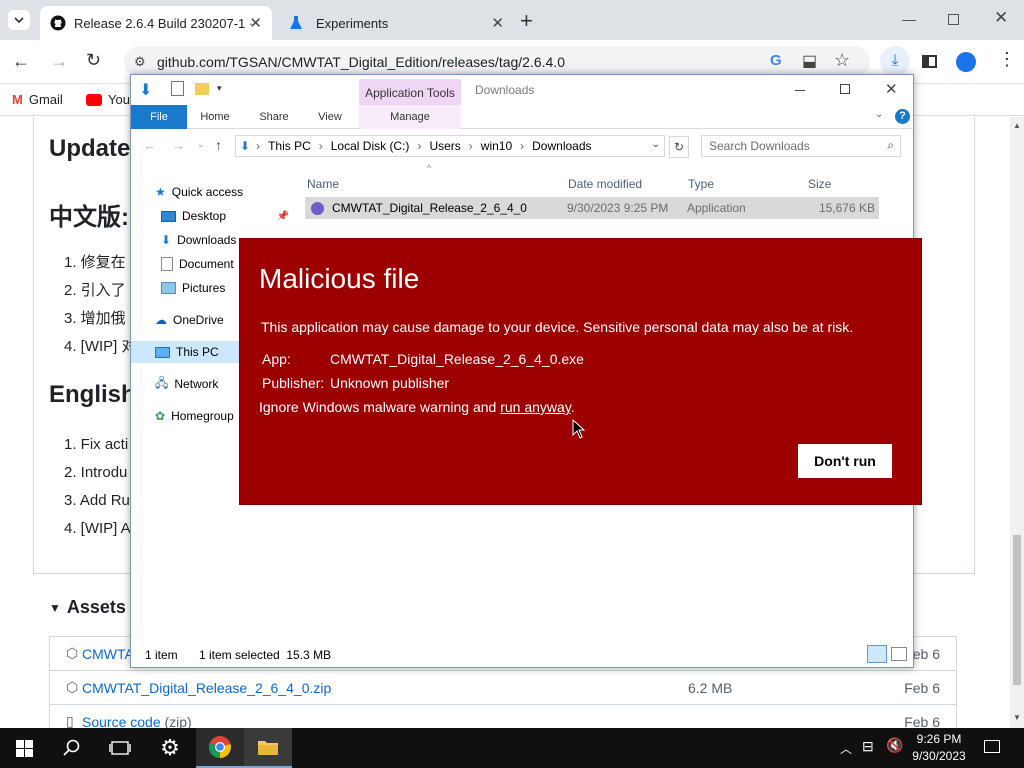  What do you see at coordinates (198, 240) in the screenshot?
I see `nav-downloads: ⬇ Downloads` at bounding box center [198, 240].